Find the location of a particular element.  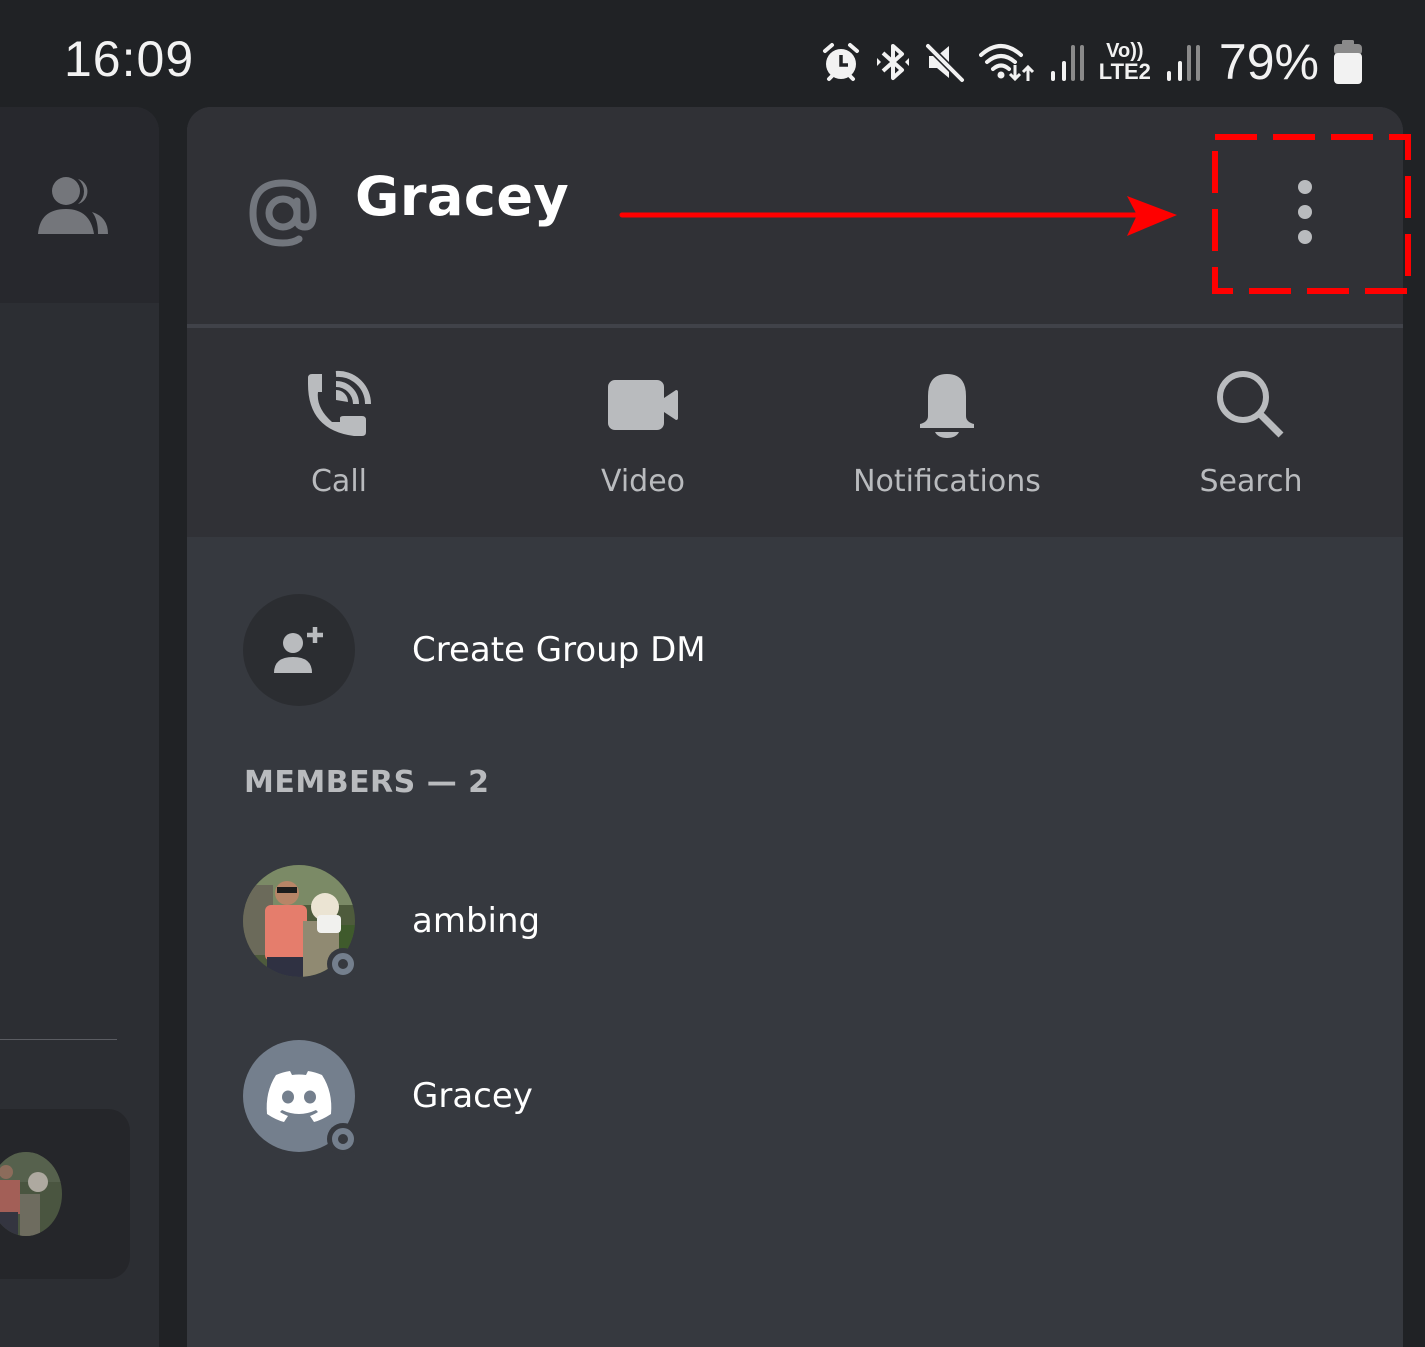

status-icons: Vo)) LTE2 79% is located at coordinates (1092, 62).